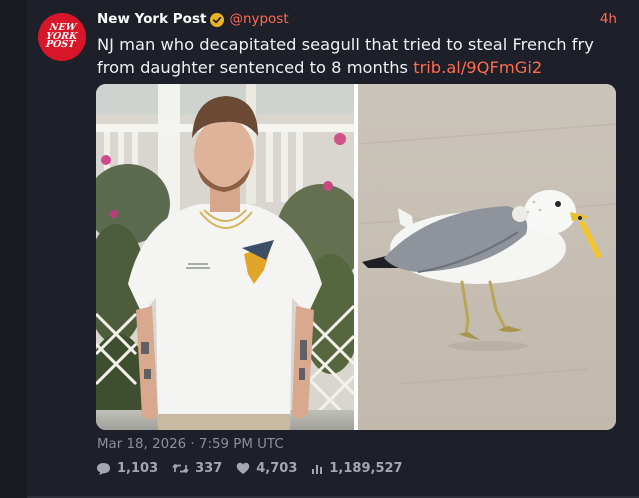  Describe the element at coordinates (138, 468) in the screenshot. I see `reply-count: 1,103` at that location.